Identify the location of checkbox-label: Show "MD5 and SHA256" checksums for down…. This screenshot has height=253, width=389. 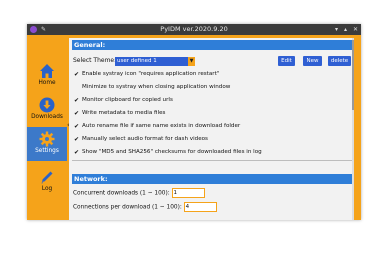
(172, 152).